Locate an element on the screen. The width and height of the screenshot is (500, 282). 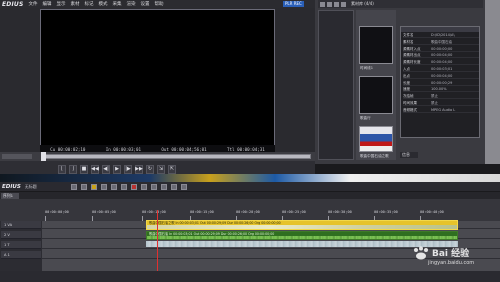
scrub-handle is located at coordinates (43, 156).